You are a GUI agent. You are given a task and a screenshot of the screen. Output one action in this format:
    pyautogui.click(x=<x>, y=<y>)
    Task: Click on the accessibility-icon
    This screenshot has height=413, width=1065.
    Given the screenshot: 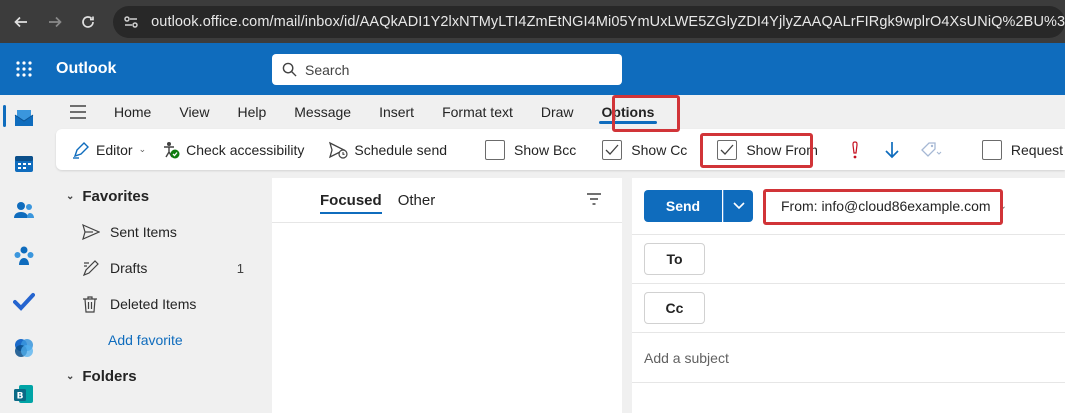 What is the action you would take?
    pyautogui.click(x=171, y=150)
    